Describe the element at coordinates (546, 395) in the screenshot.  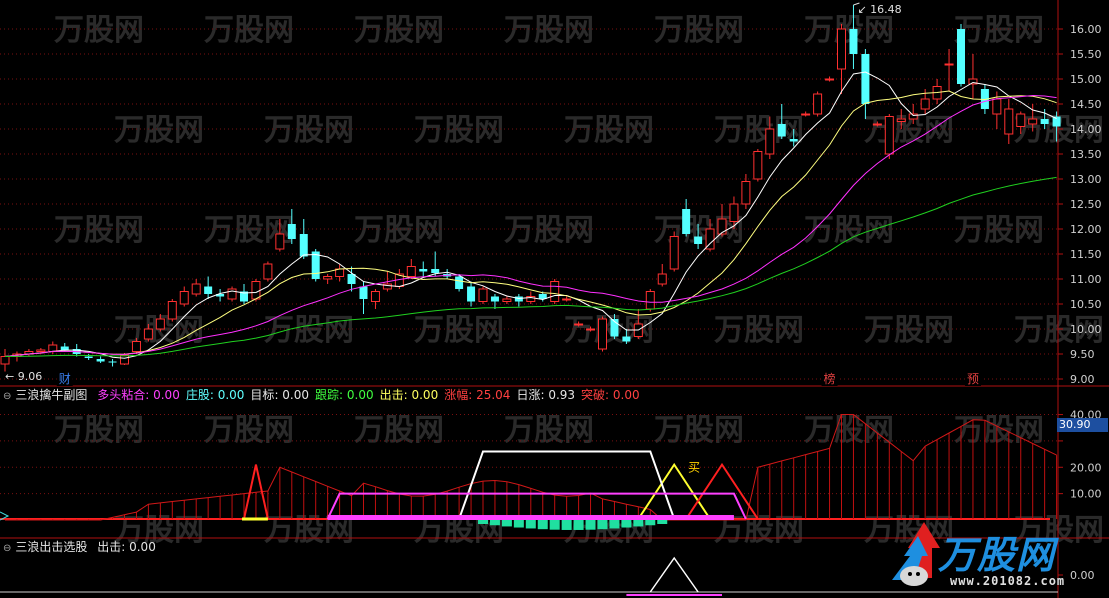
I see `indicator-item: 日涨: 0.93` at that location.